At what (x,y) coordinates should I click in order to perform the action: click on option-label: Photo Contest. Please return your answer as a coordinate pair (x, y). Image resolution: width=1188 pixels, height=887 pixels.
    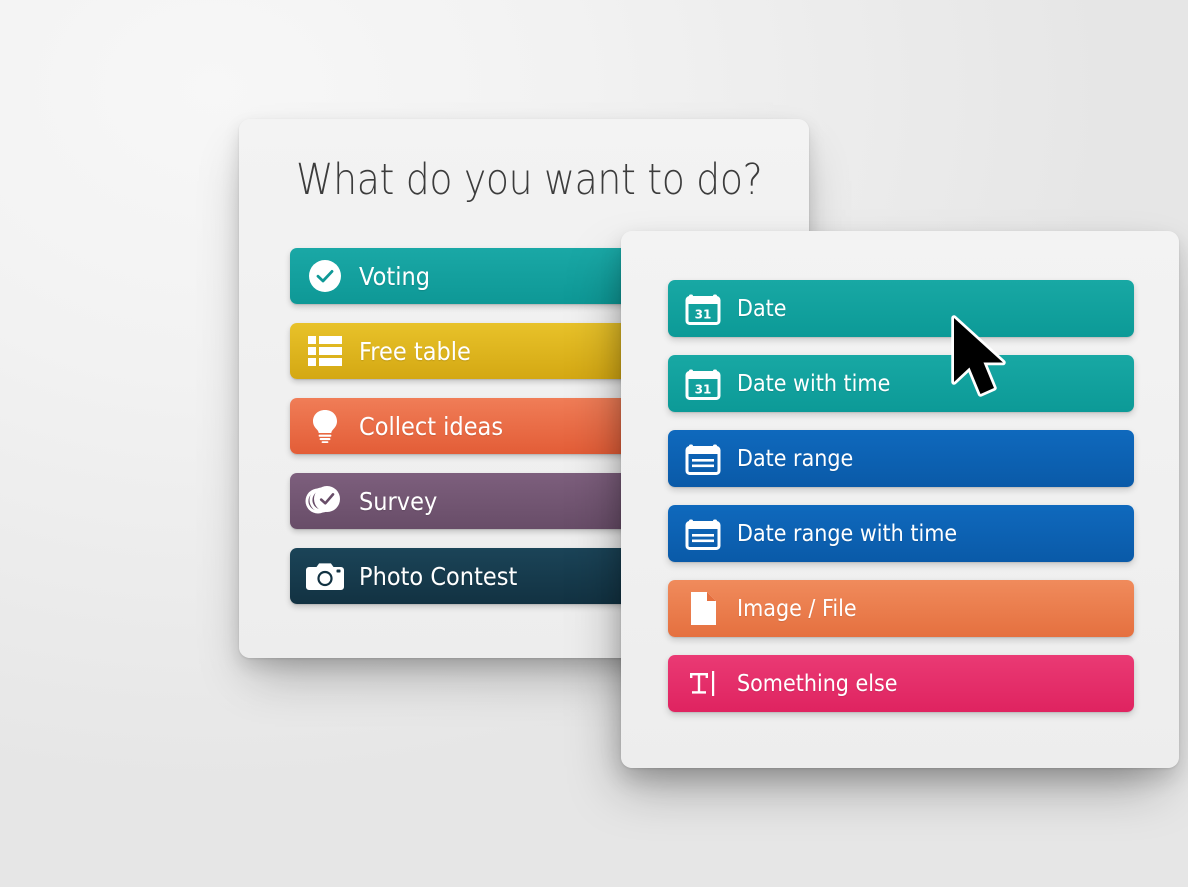
    Looking at the image, I should click on (438, 576).